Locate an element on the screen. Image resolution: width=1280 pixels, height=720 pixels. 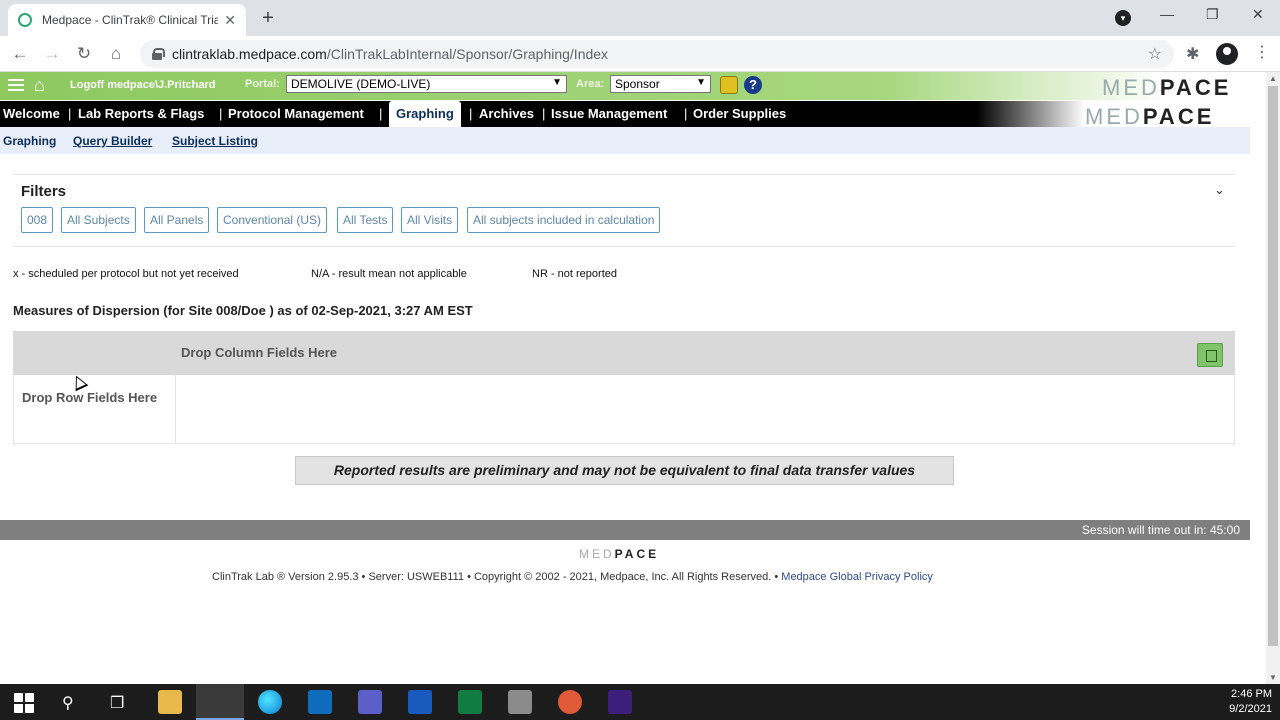
portal-select: DEMOLIVE (DEMO-LIVE) ▼ is located at coordinates (426, 84).